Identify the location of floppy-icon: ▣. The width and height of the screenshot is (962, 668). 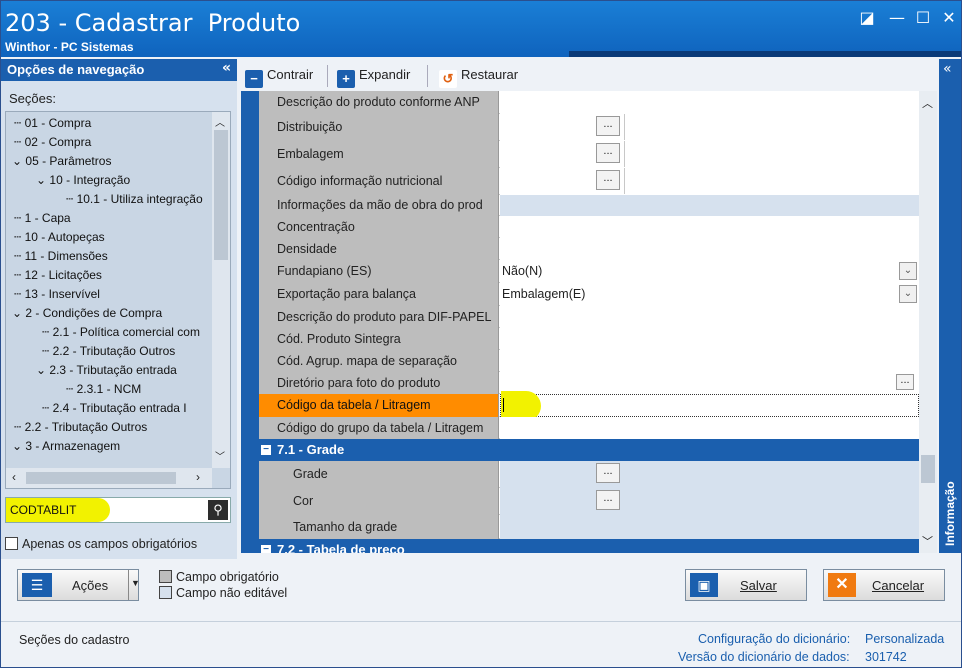
(704, 585).